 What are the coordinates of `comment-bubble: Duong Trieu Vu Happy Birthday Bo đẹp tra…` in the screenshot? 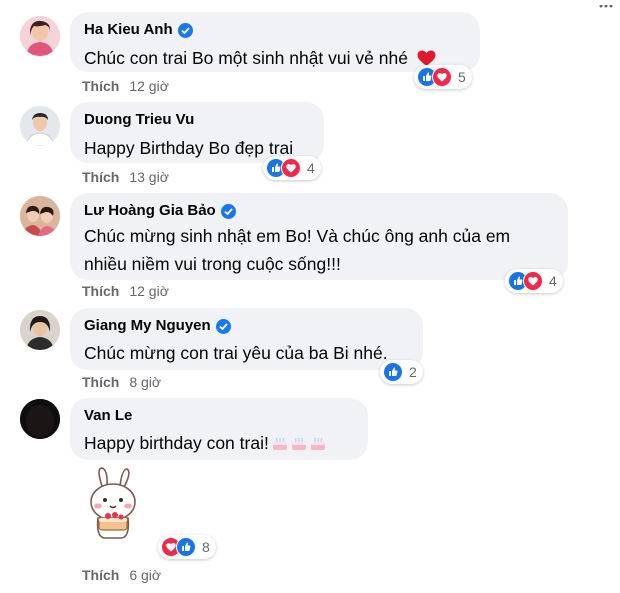 It's located at (197, 132).